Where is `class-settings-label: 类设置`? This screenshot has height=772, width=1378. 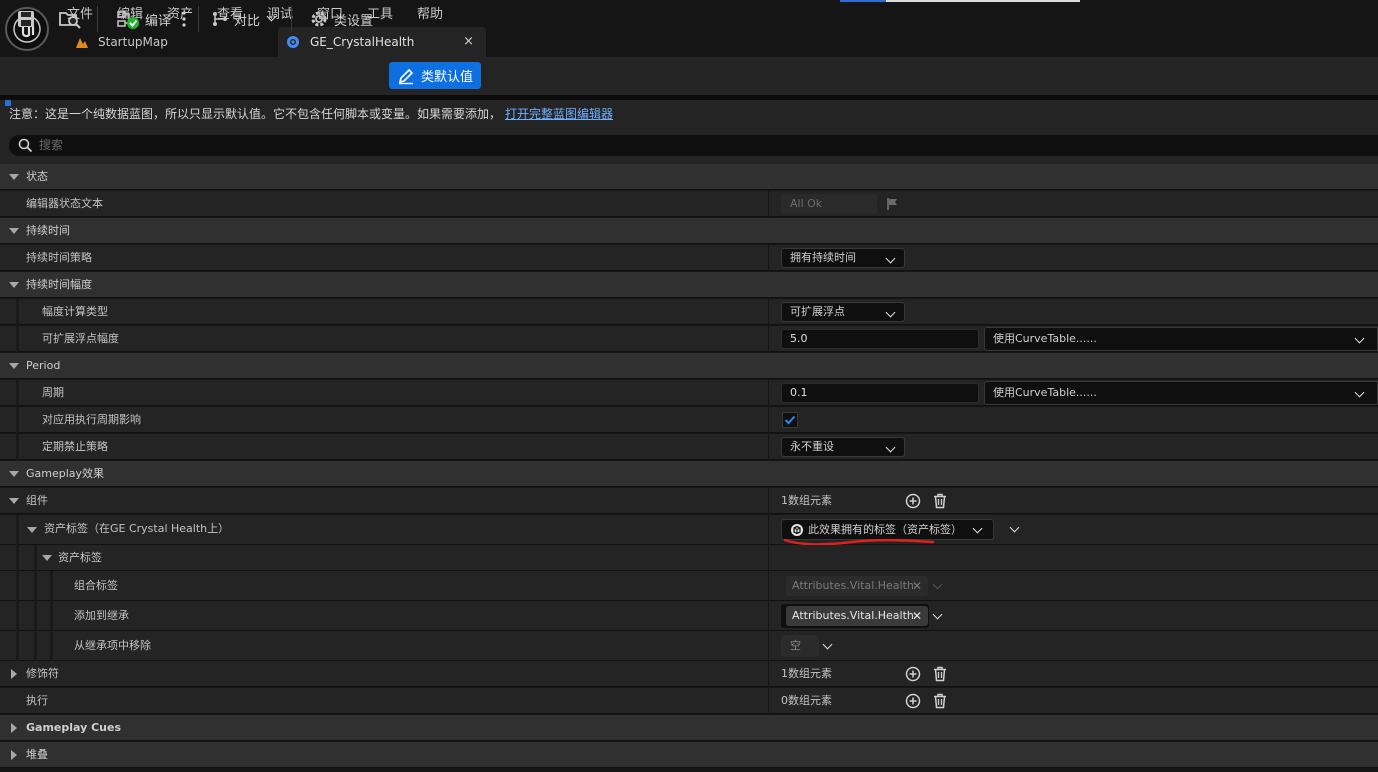 class-settings-label: 类设置 is located at coordinates (354, 21).